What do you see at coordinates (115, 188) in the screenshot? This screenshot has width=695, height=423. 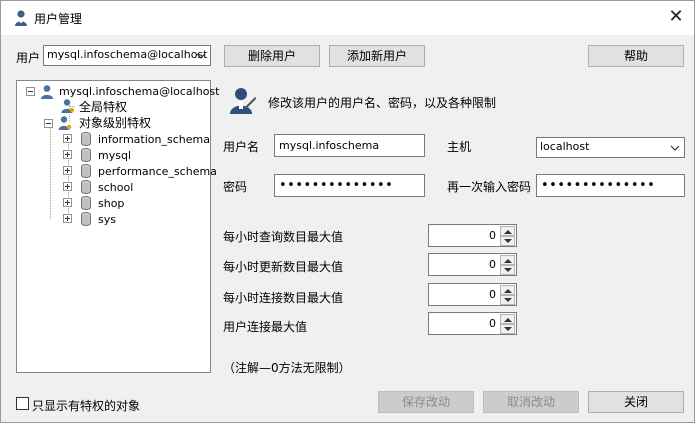 I see `tree-db-item: school` at bounding box center [115, 188].